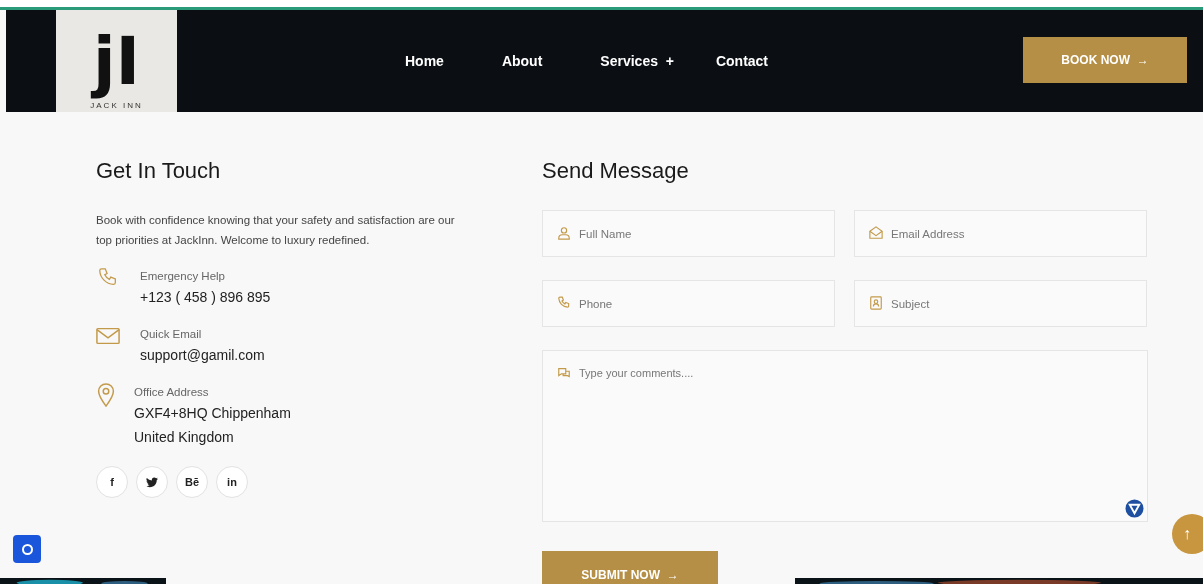 The width and height of the screenshot is (1203, 584). I want to click on input-field: Subject, so click(1000, 303).